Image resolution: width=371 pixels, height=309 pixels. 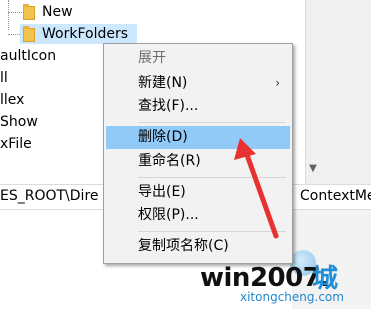 What do you see at coordinates (265, 278) in the screenshot?
I see `watermark-text: win2007.` at bounding box center [265, 278].